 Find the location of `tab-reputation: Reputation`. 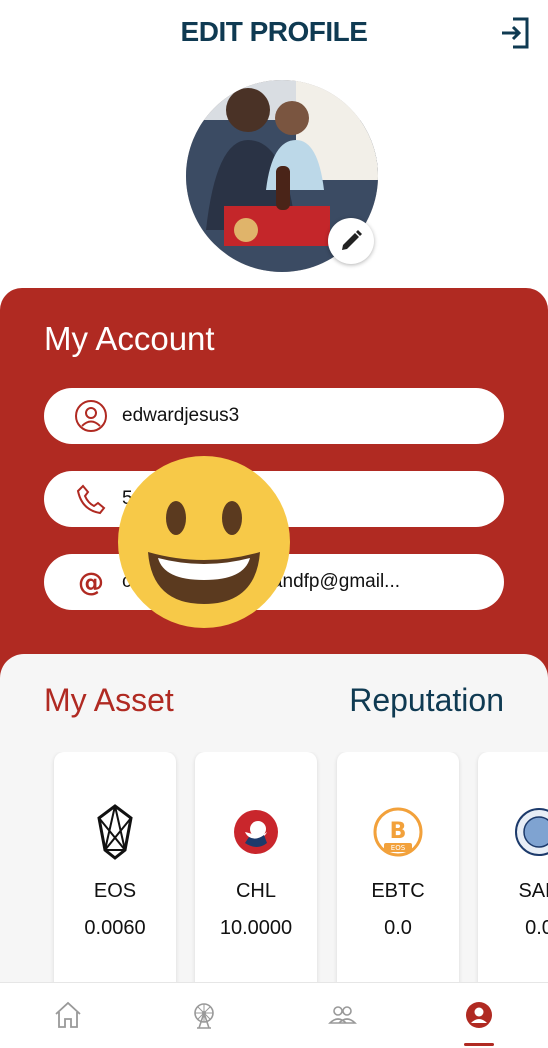

tab-reputation: Reputation is located at coordinates (426, 700).